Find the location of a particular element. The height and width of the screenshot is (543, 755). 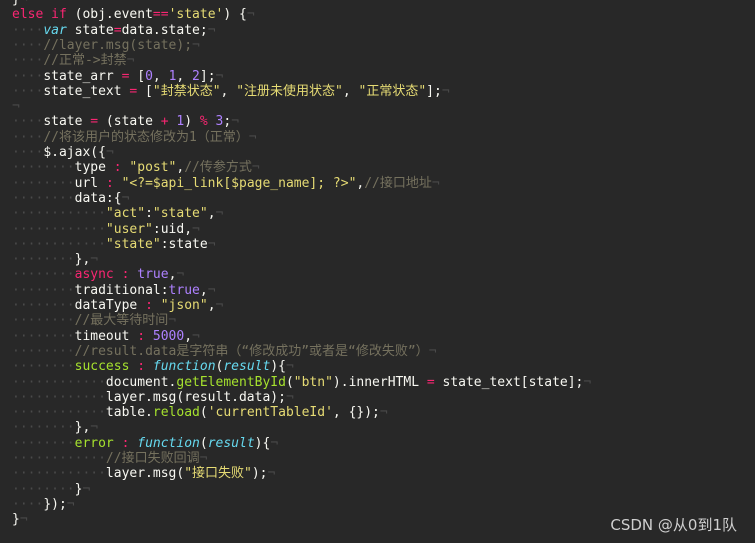

code-line: ····state_arr = [0, 1, 2];¬ is located at coordinates (117, 77).